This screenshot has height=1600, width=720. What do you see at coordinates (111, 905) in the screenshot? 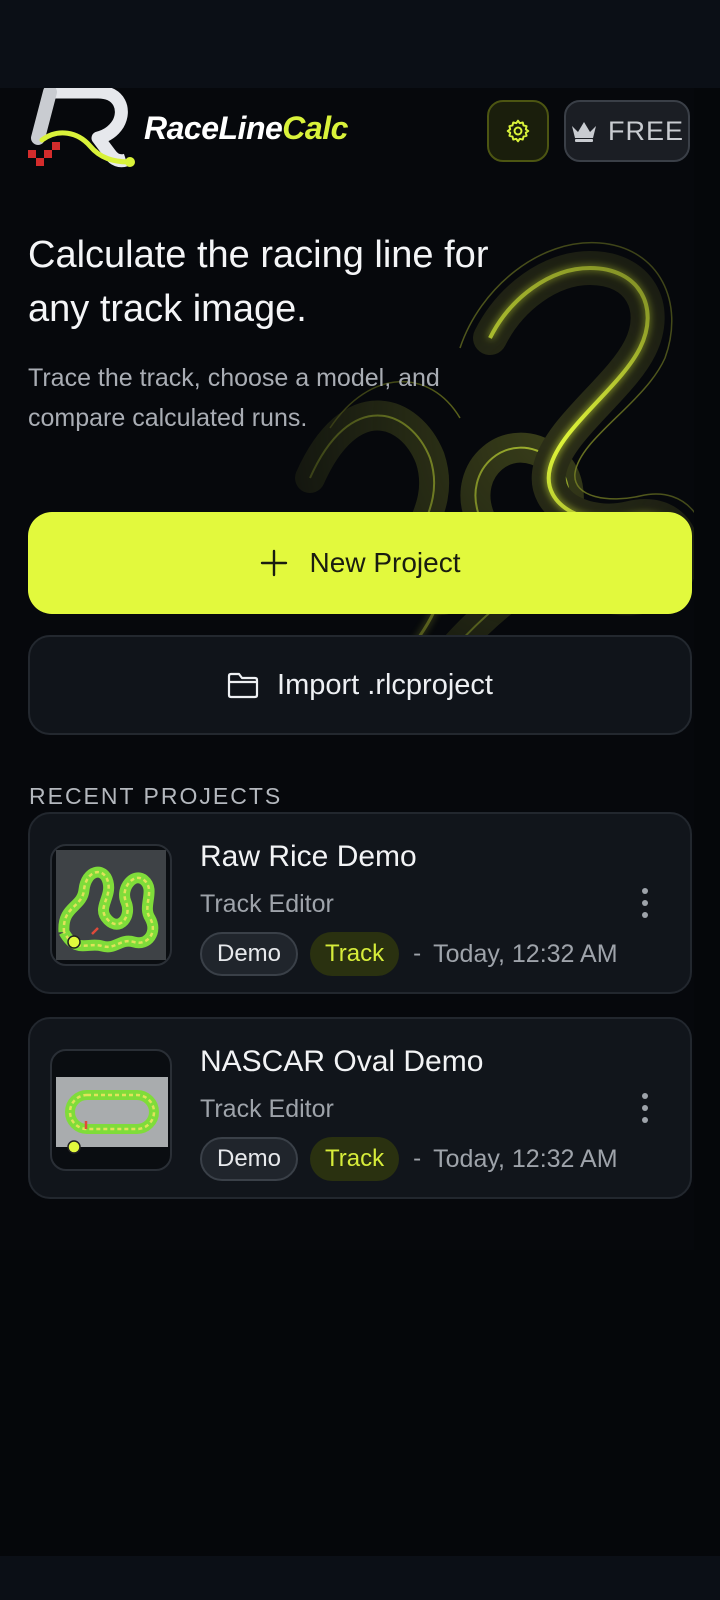
I see `twisty-track-thumbnail` at bounding box center [111, 905].